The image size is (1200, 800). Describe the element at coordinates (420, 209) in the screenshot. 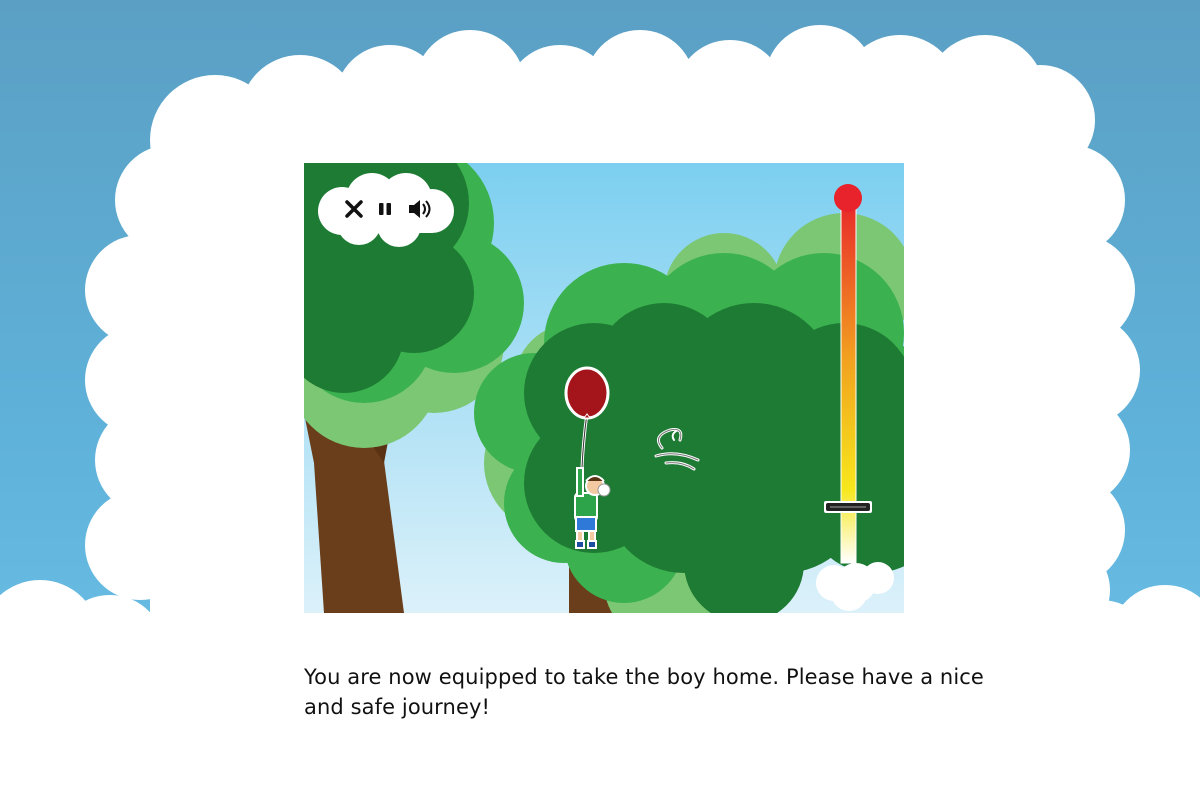

I see `sound-button` at that location.